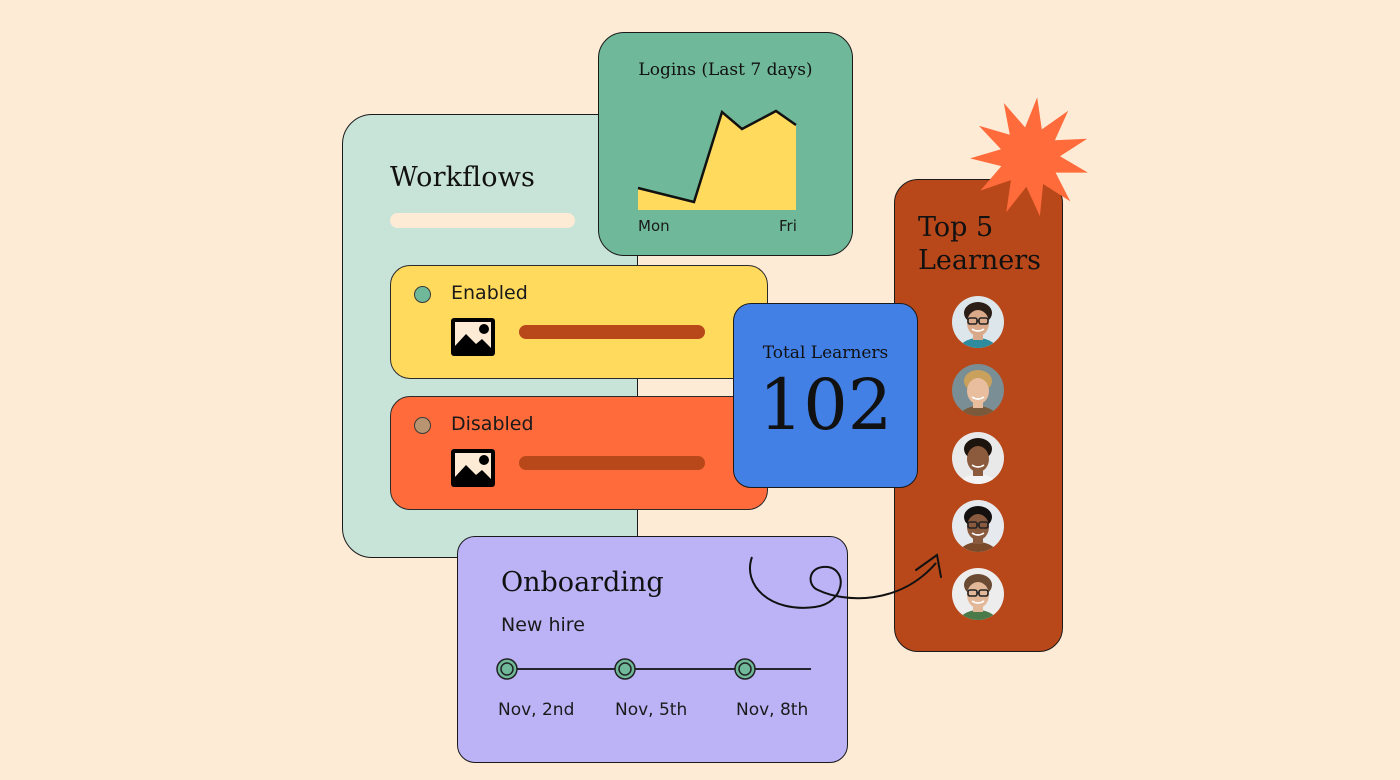 This screenshot has height=780, width=1400. What do you see at coordinates (579, 453) in the screenshot?
I see `workflow-card-disabled: Disabled` at bounding box center [579, 453].